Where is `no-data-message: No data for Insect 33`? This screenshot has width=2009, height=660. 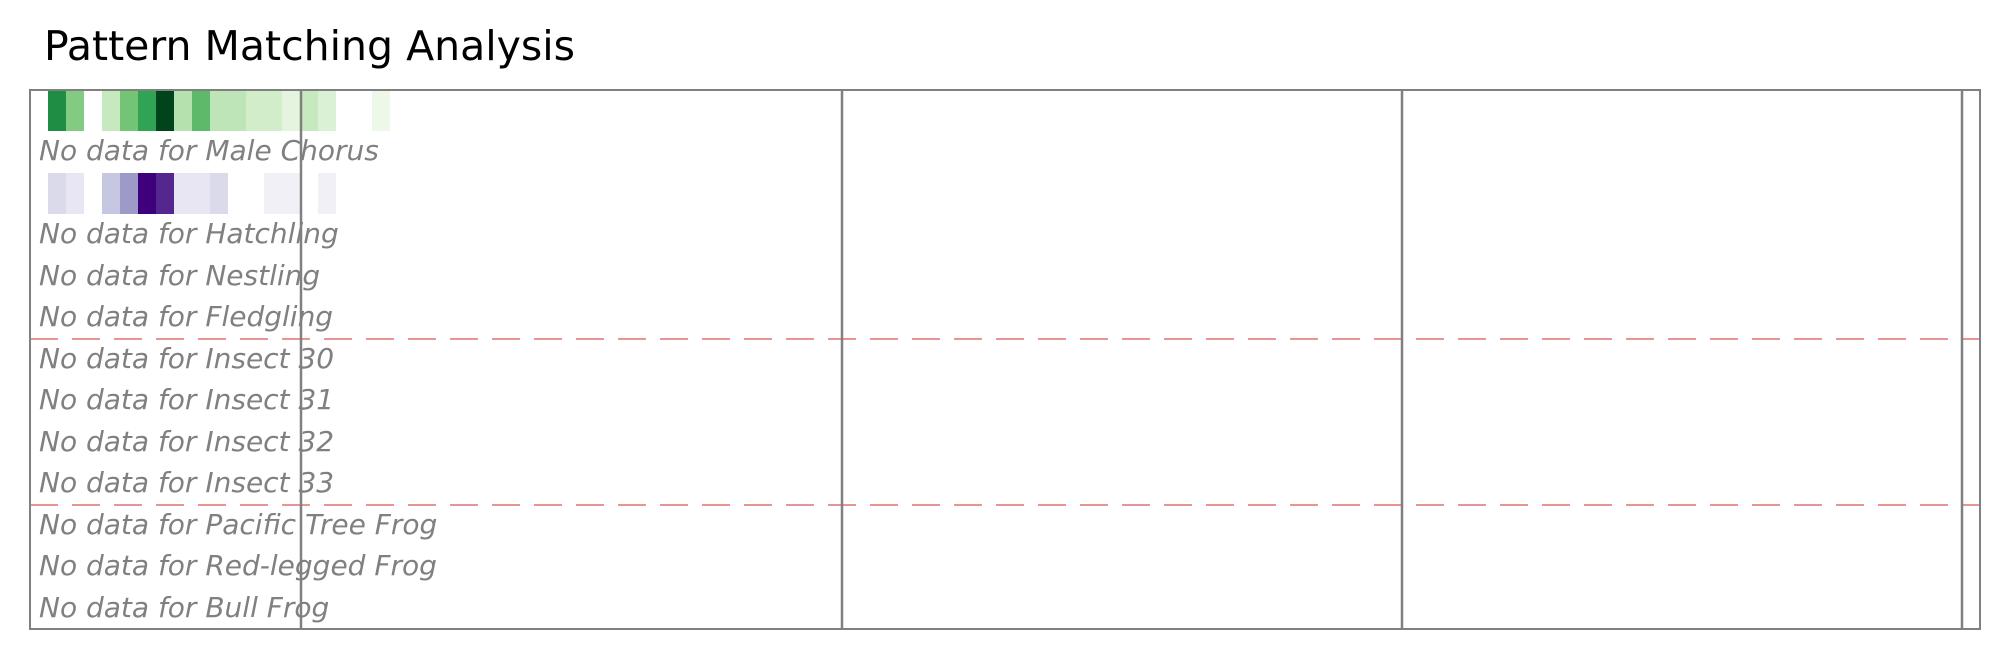 no-data-message: No data for Insect 33 is located at coordinates (186, 482).